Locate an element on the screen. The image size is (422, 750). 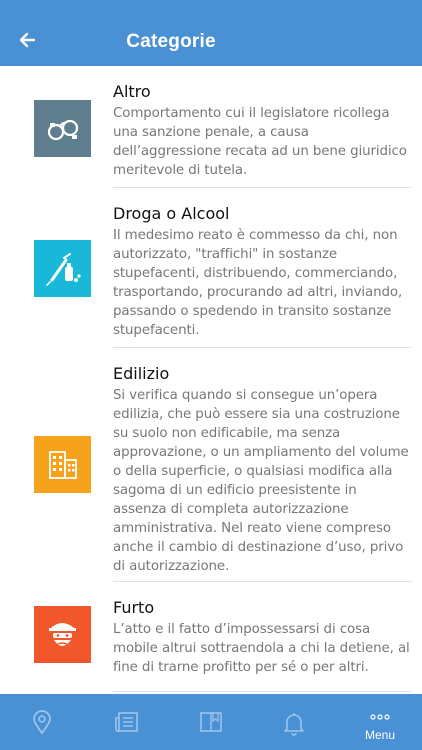
tab-notifications is located at coordinates (294, 722).